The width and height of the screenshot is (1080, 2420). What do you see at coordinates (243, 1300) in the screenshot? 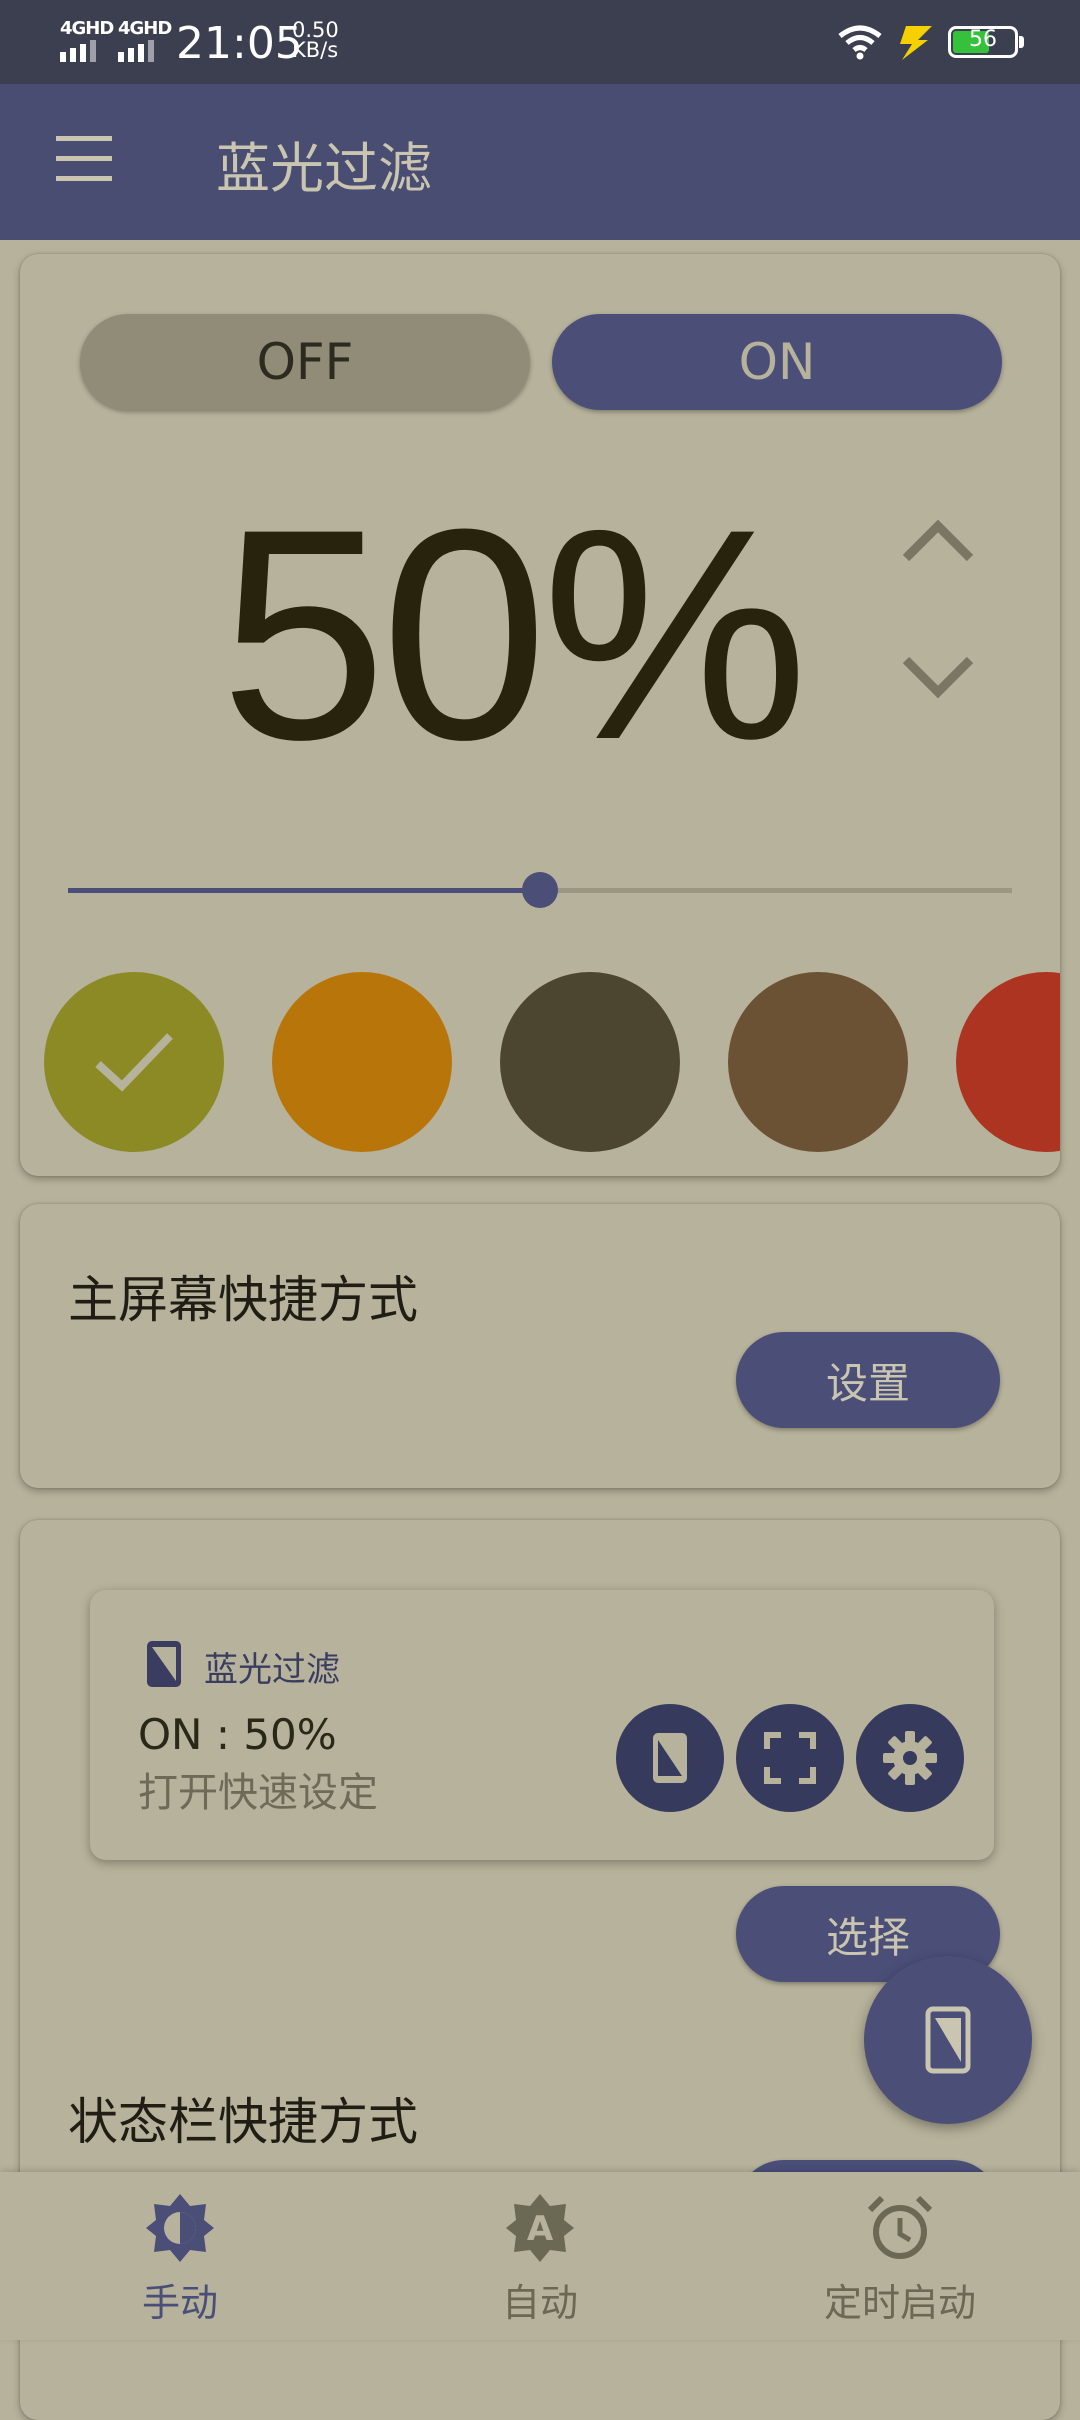
I see `home-shortcut-title: 主屏幕快捷方式` at bounding box center [243, 1300].